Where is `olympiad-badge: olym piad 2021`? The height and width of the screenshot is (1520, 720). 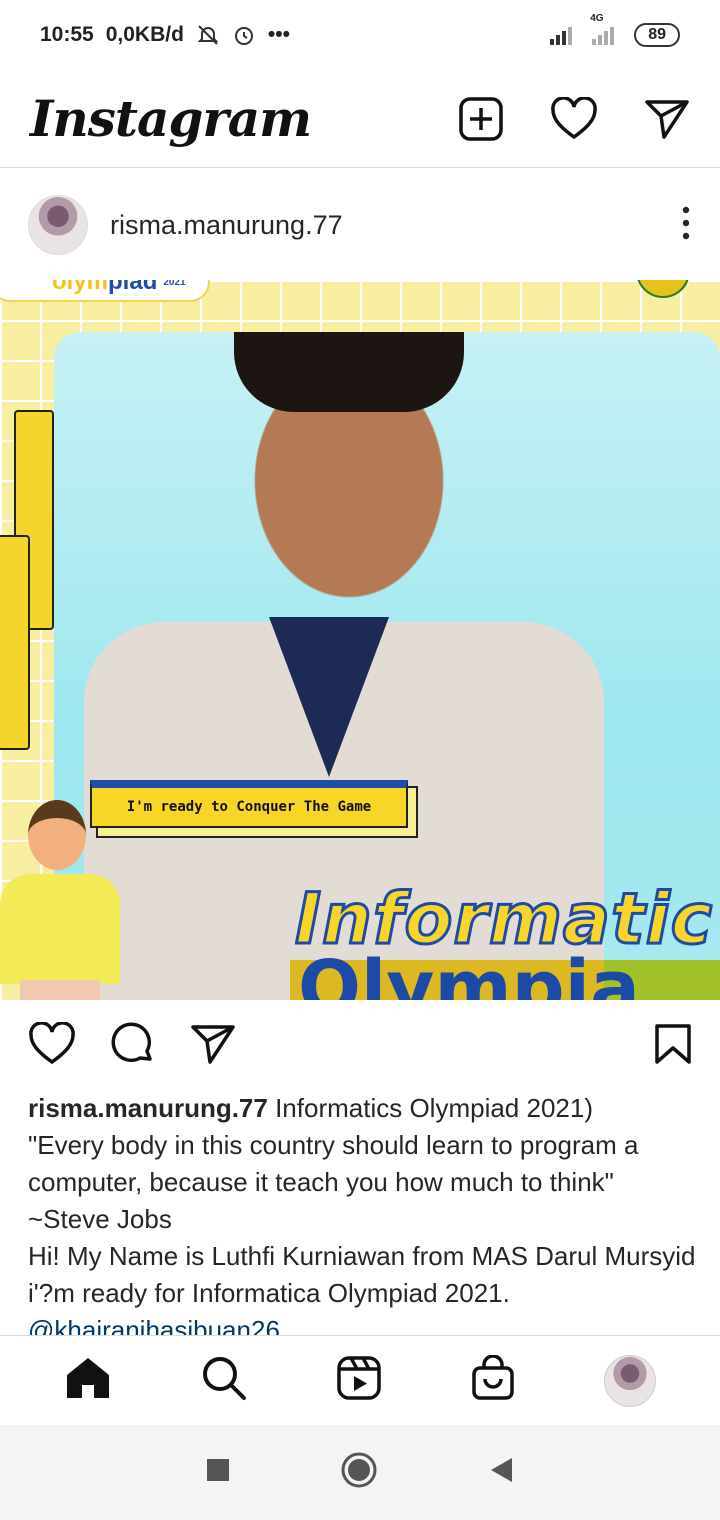 olympiad-badge: olym piad 2021 is located at coordinates (105, 291).